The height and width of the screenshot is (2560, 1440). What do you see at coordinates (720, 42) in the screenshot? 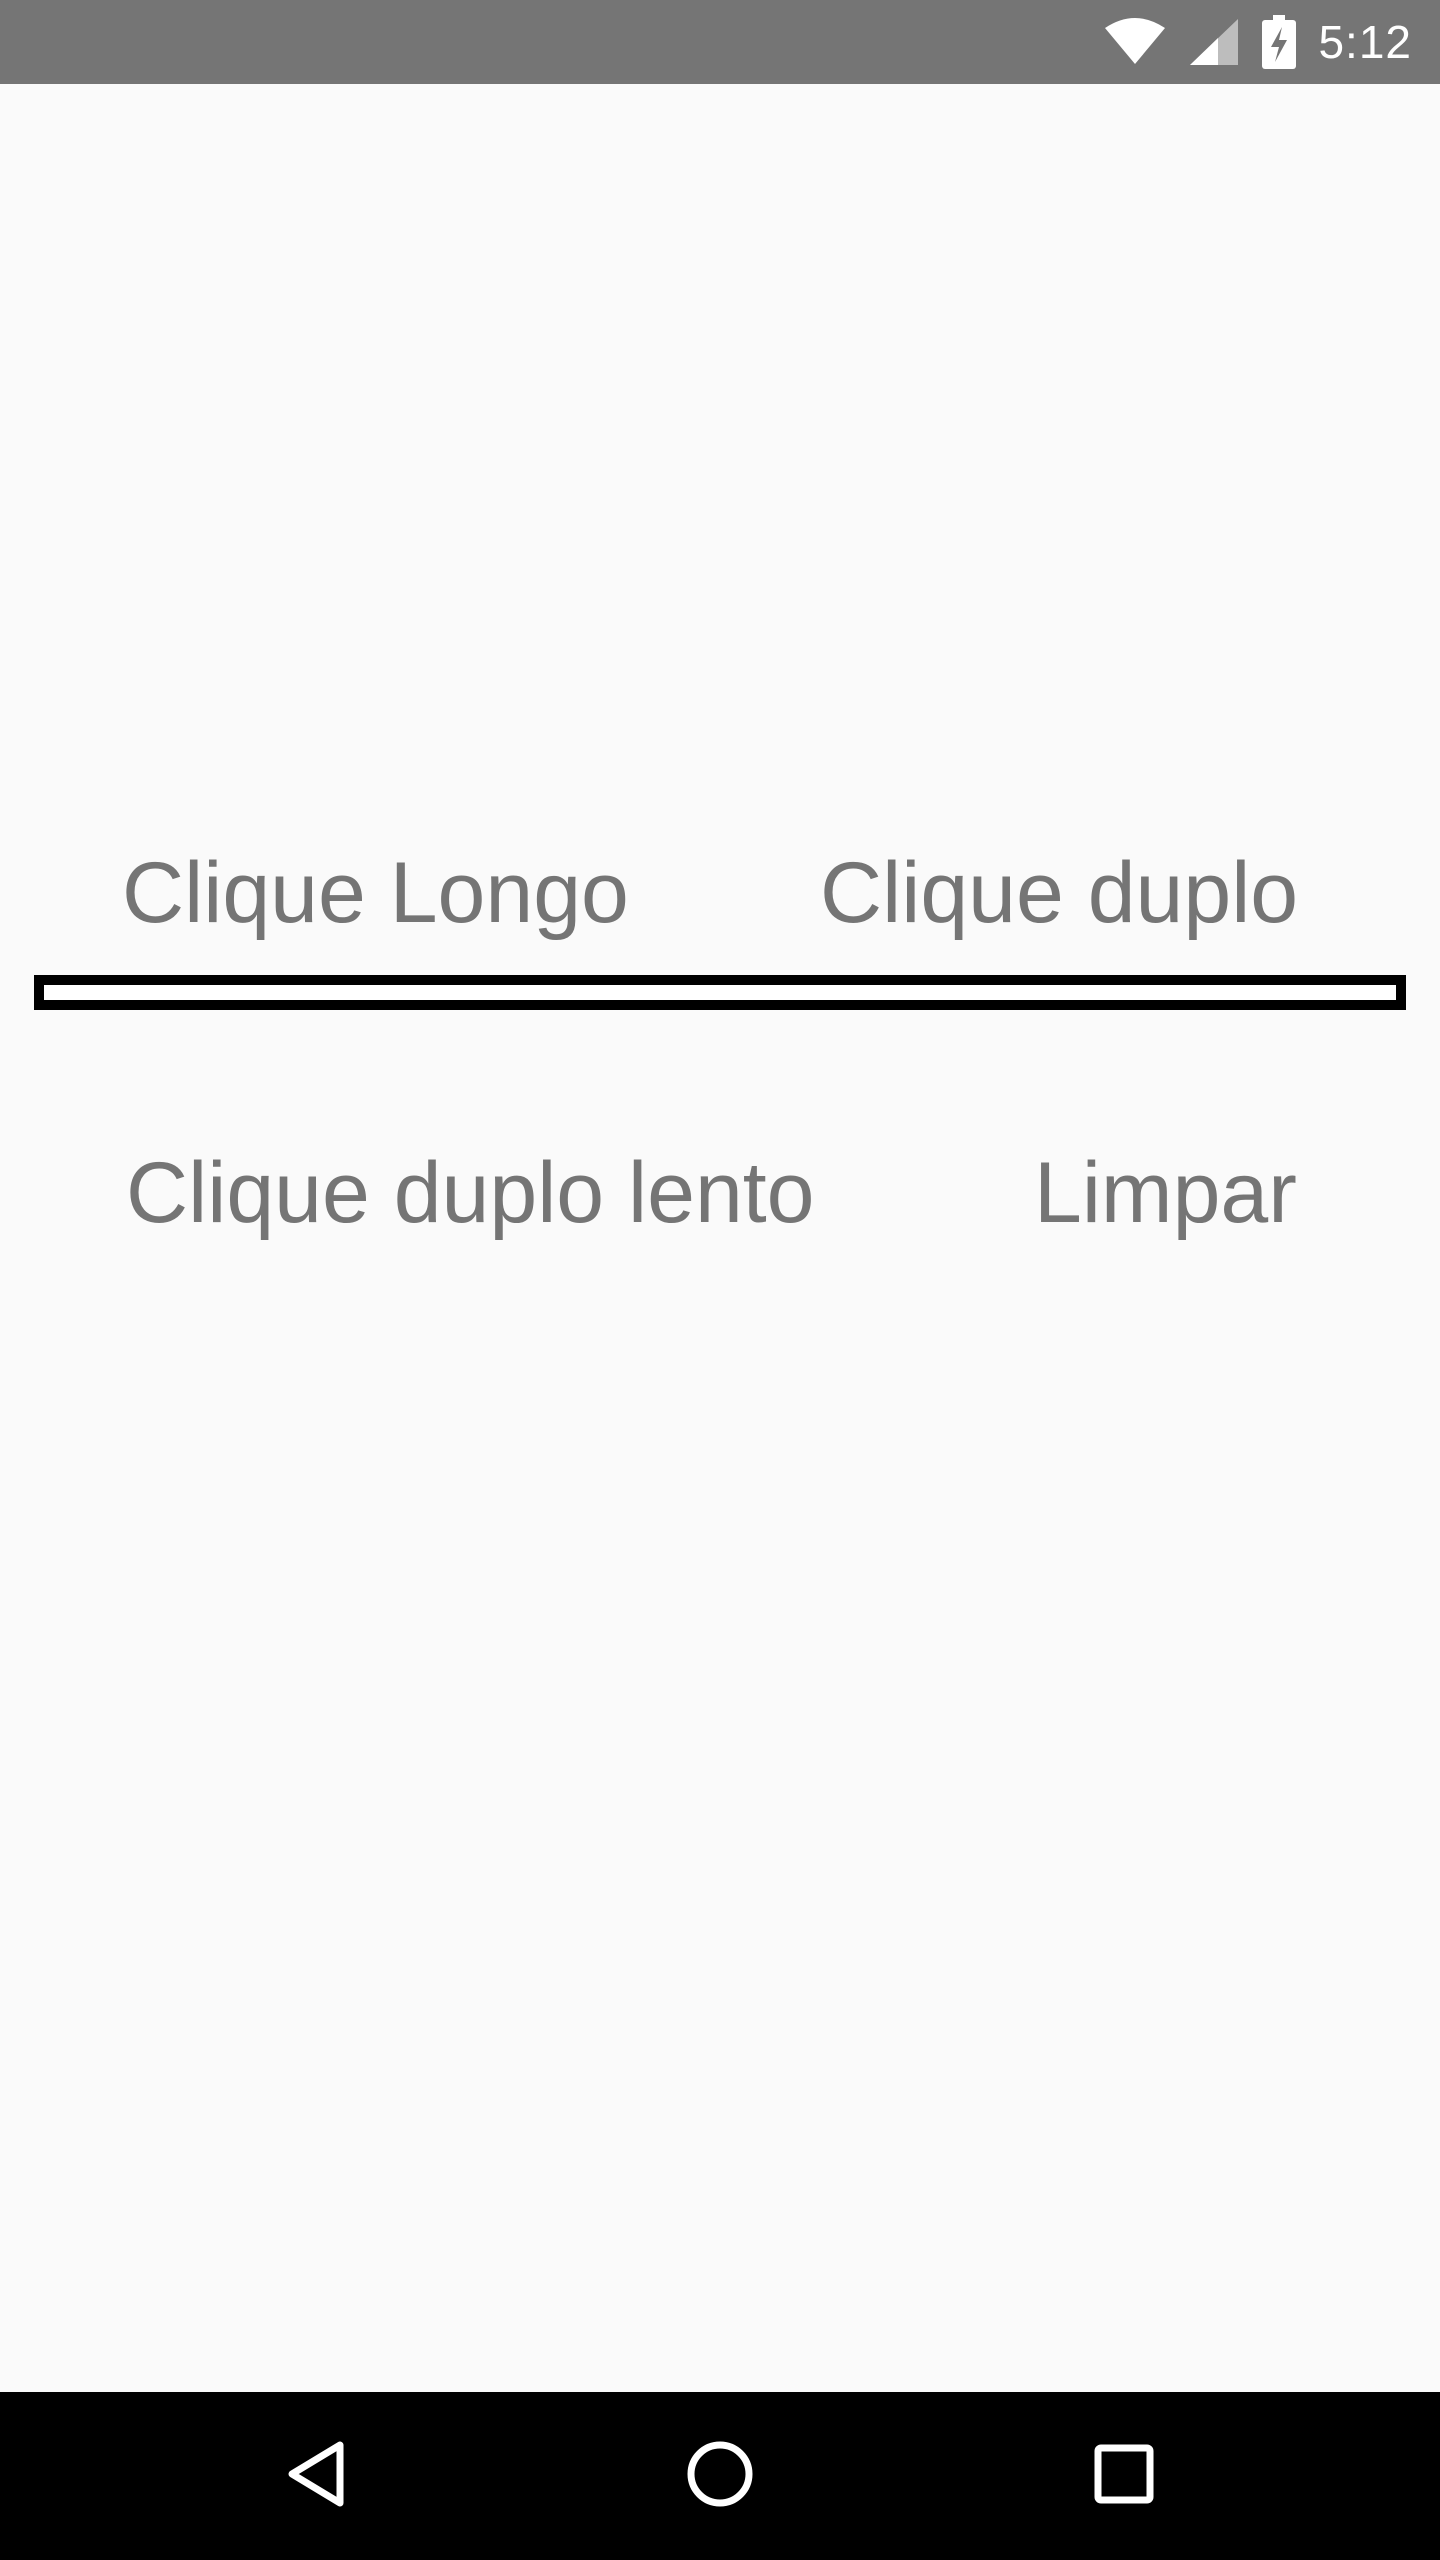
I see `status-bar: 5:12` at bounding box center [720, 42].